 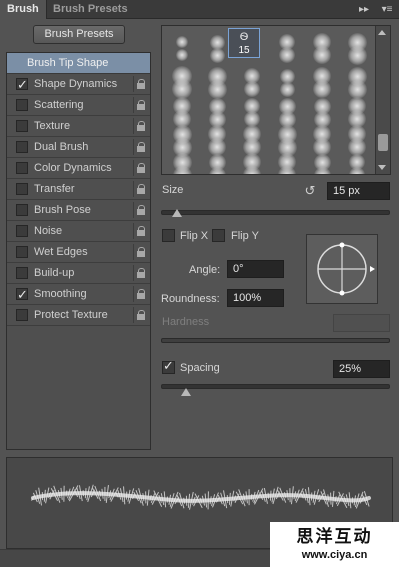 What do you see at coordinates (275, 212) in the screenshot?
I see `size-slider-track` at bounding box center [275, 212].